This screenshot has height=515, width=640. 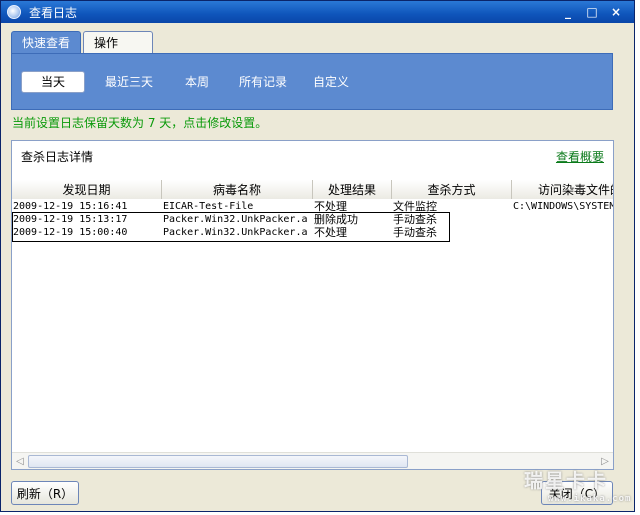 I want to click on tab-operations: 操作, so click(x=118, y=42).